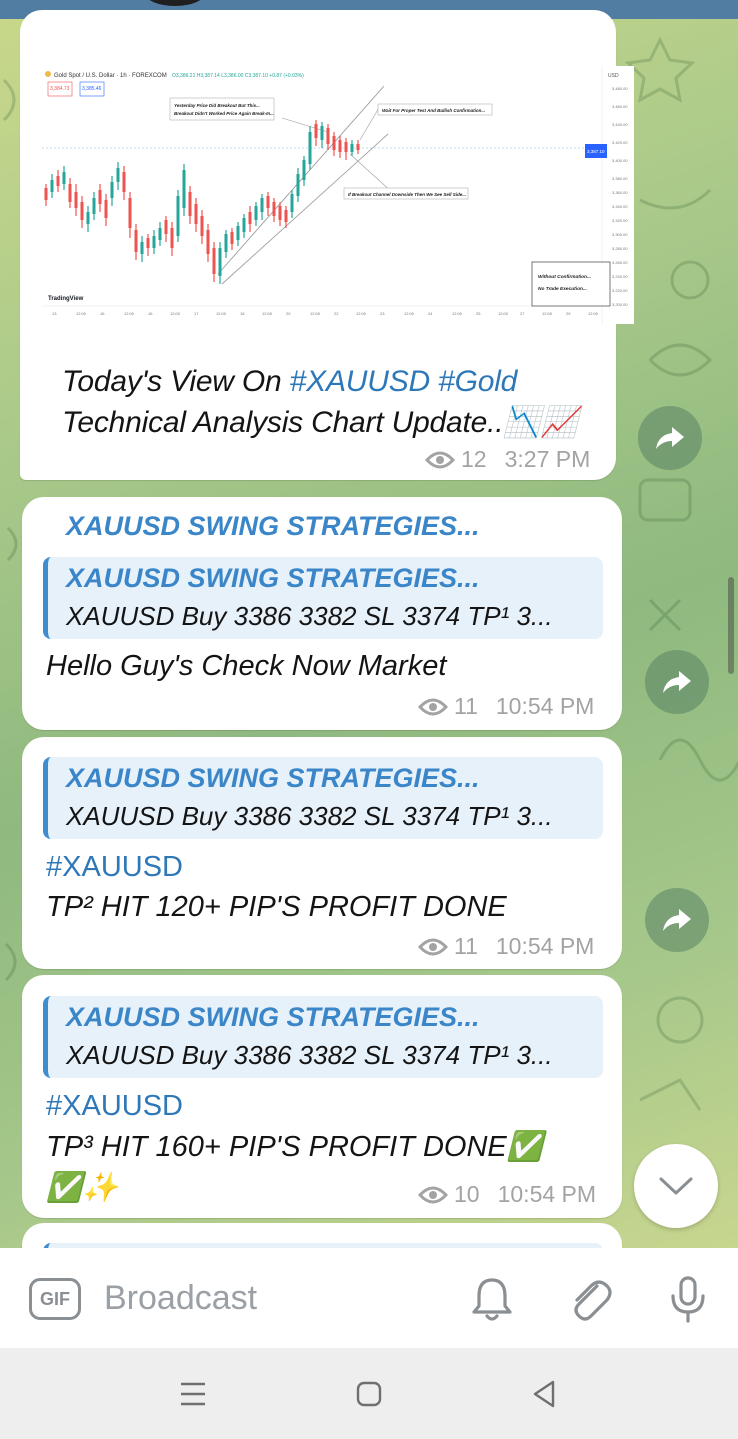 This screenshot has height=1439, width=738. Describe the element at coordinates (620, 124) in the screenshot. I see `y-tick: 3,440.00` at that location.